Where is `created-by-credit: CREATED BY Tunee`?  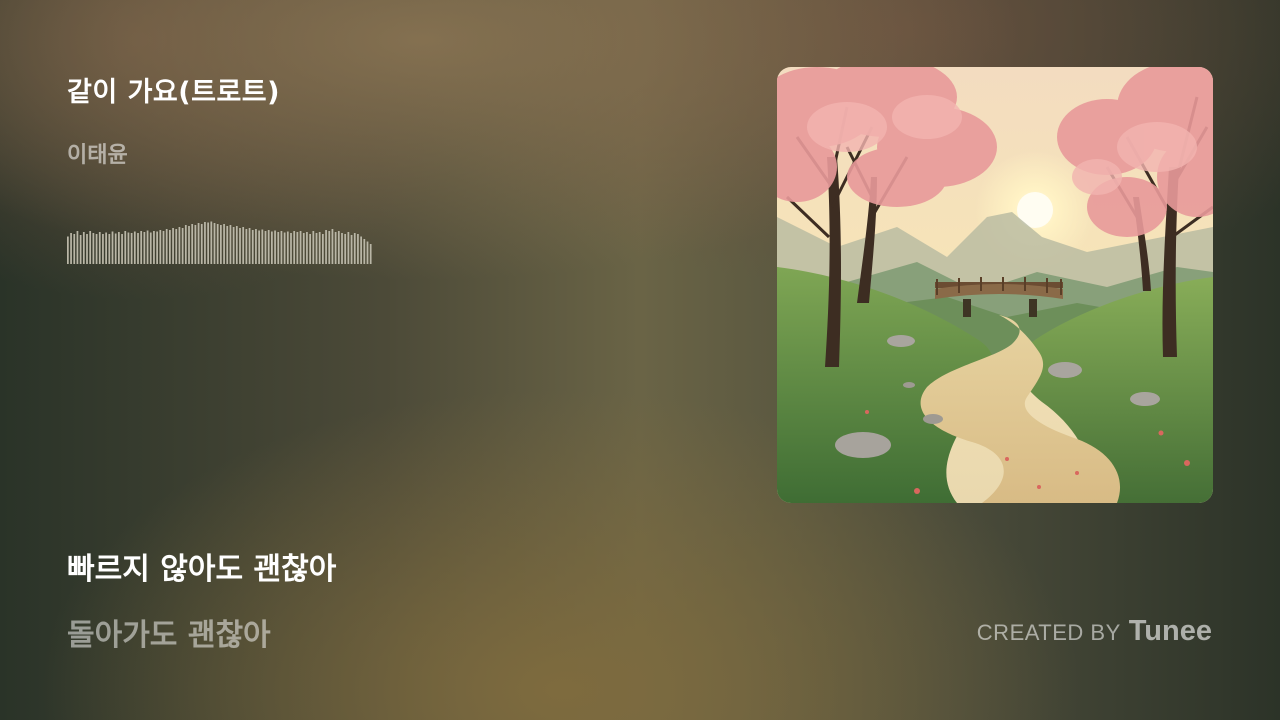 created-by-credit: CREATED BY Tunee is located at coordinates (1094, 631).